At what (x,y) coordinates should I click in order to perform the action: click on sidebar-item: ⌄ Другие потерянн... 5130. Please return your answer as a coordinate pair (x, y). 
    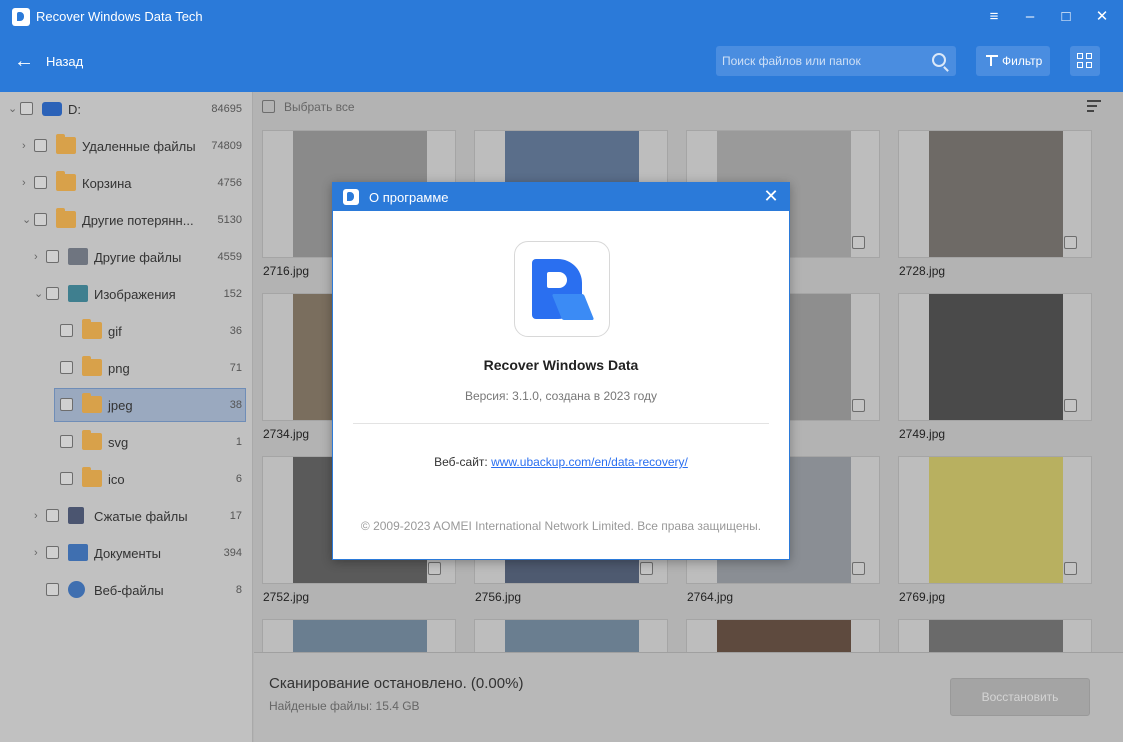
    Looking at the image, I should click on (126, 220).